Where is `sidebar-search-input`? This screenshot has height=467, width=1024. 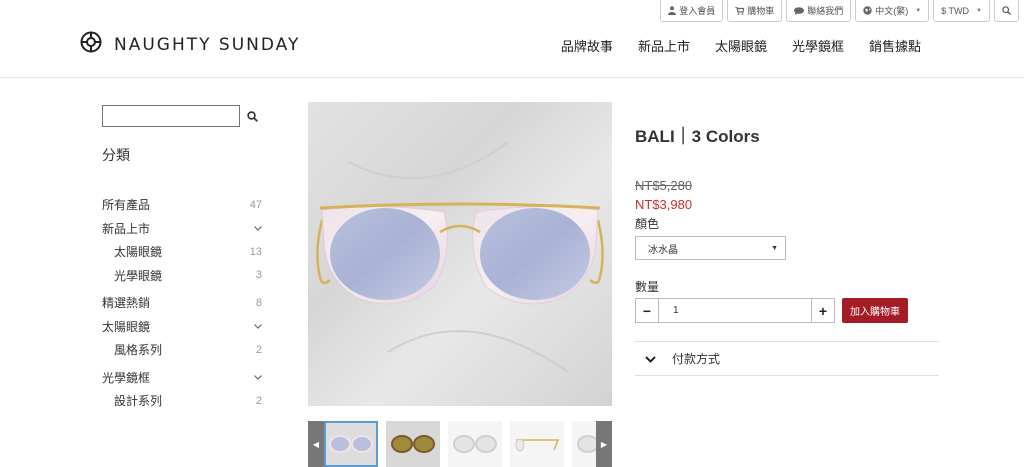
sidebar-search-input is located at coordinates (171, 116).